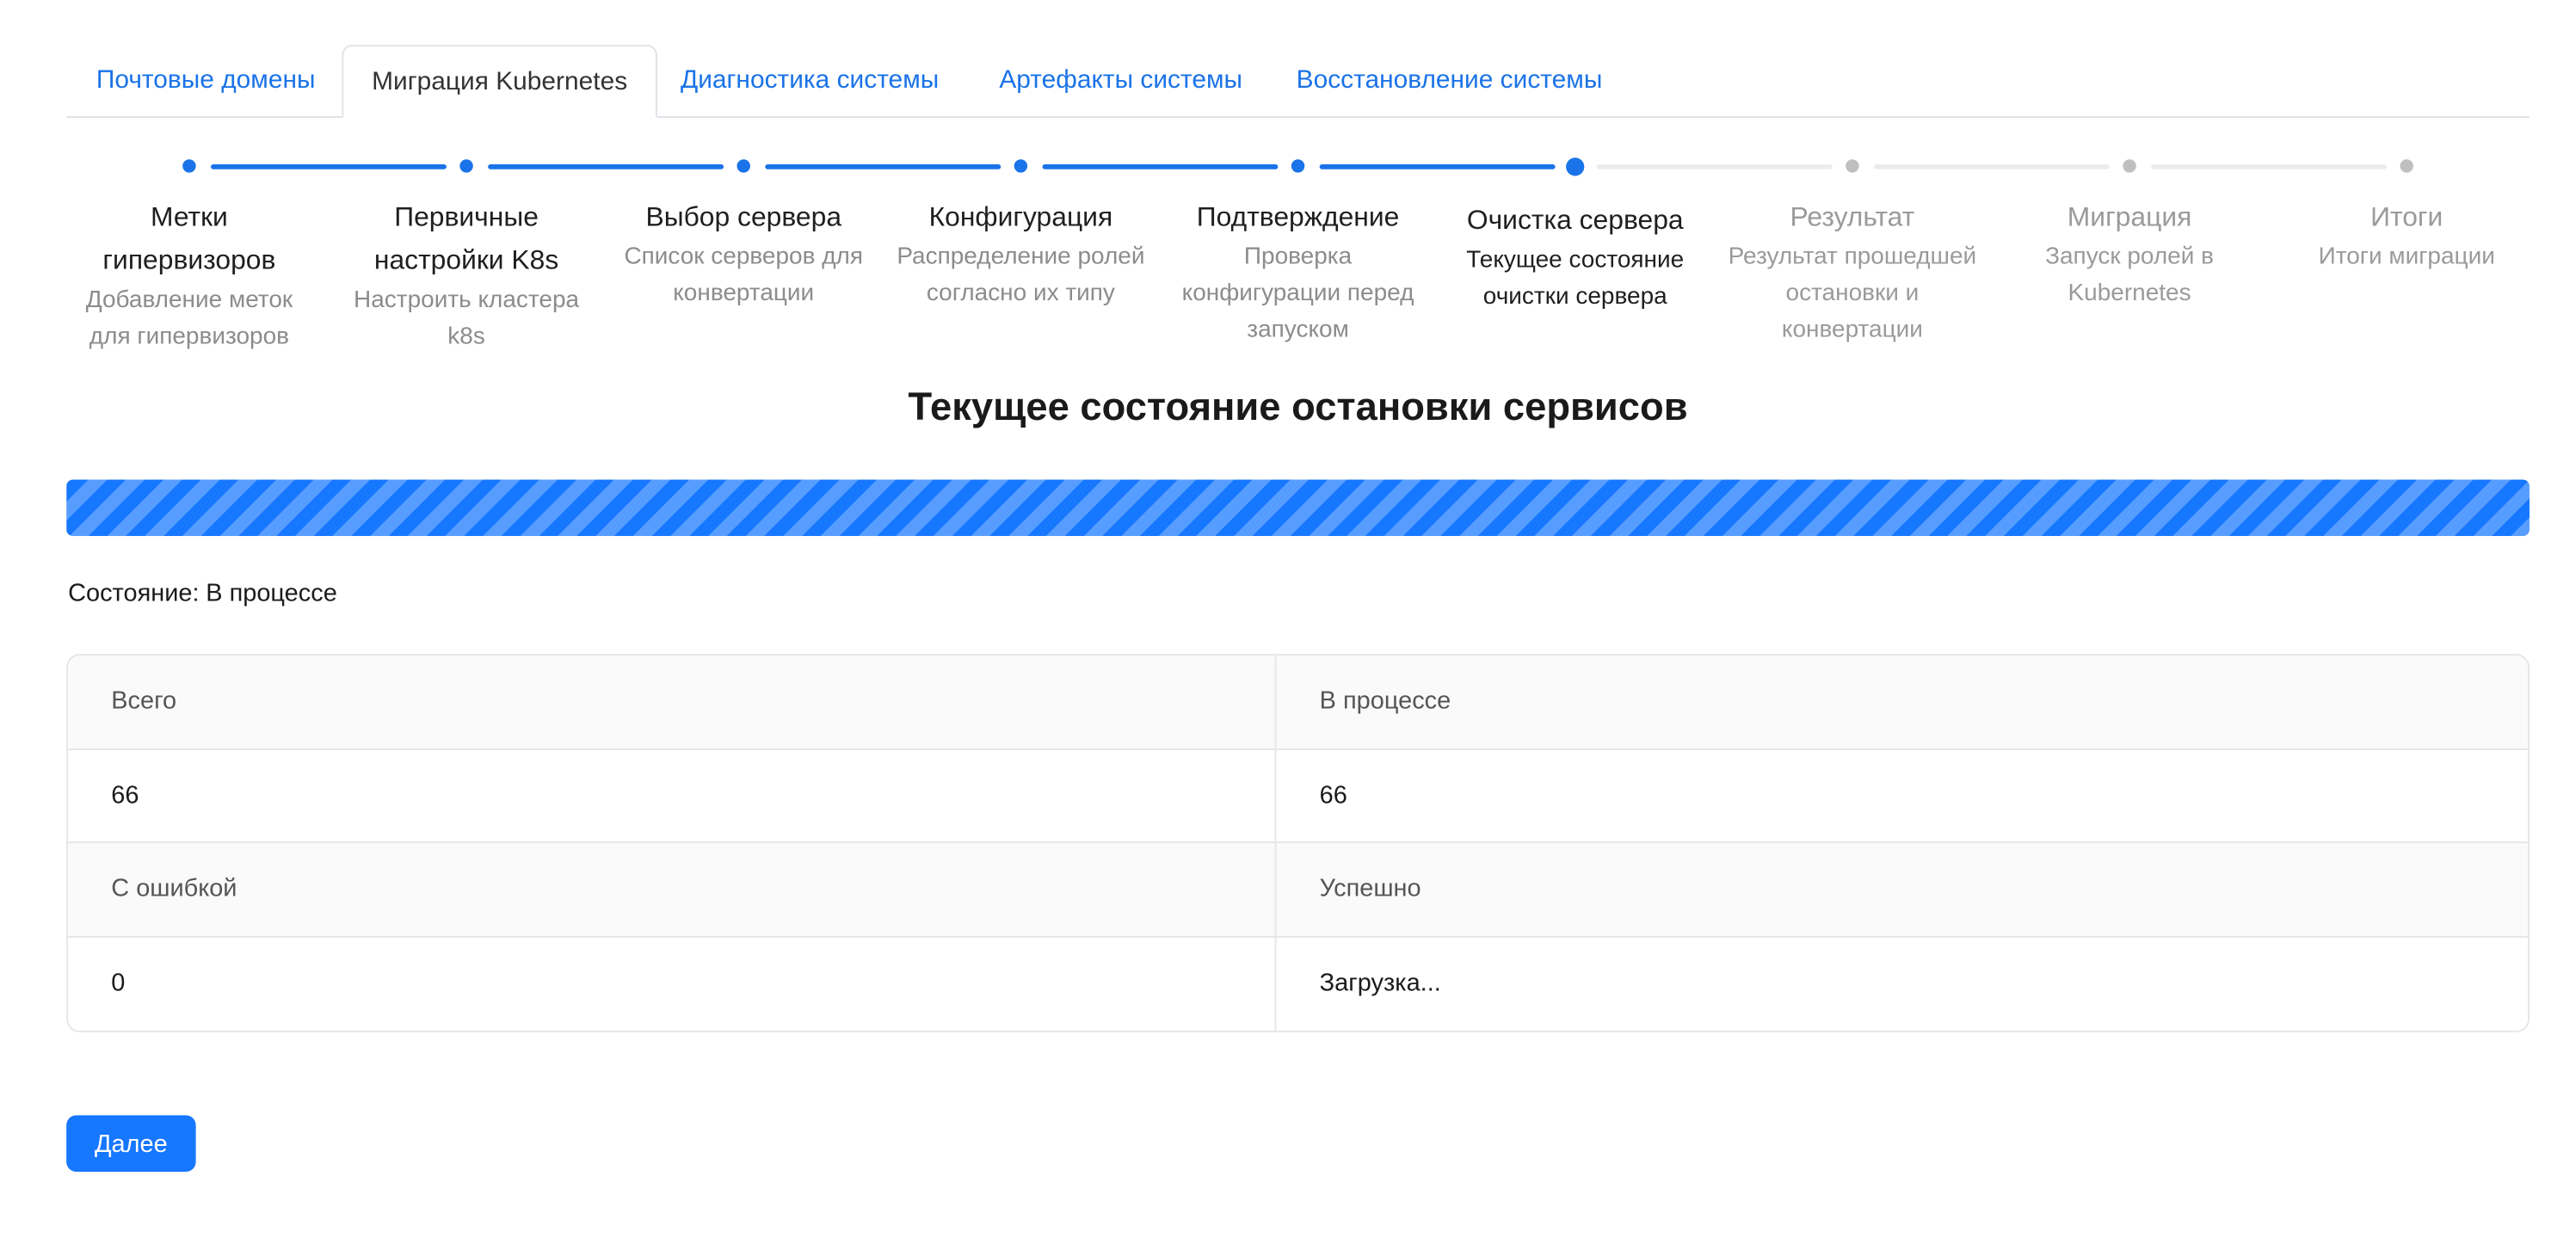 The height and width of the screenshot is (1244, 2576). What do you see at coordinates (2130, 218) in the screenshot?
I see `step-title: Миграция` at bounding box center [2130, 218].